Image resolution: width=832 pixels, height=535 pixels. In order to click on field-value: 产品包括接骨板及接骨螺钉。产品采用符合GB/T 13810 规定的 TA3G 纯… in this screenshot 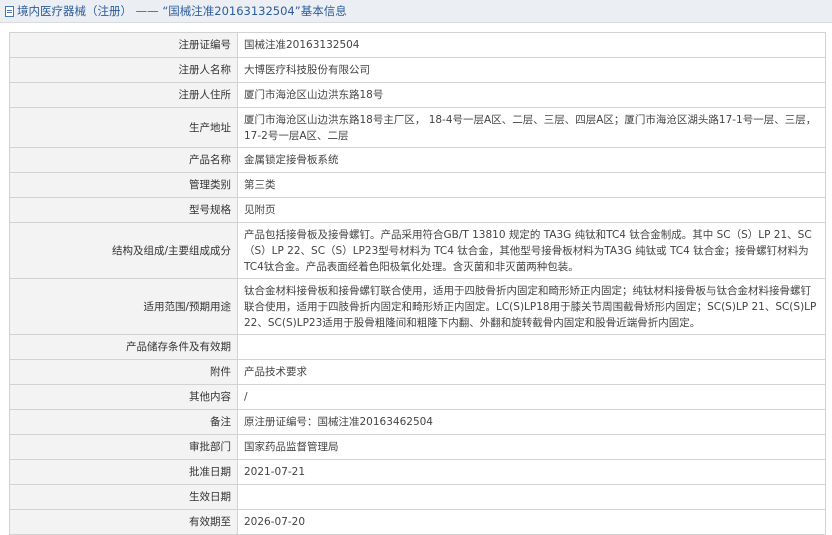, I will do `click(531, 250)`.